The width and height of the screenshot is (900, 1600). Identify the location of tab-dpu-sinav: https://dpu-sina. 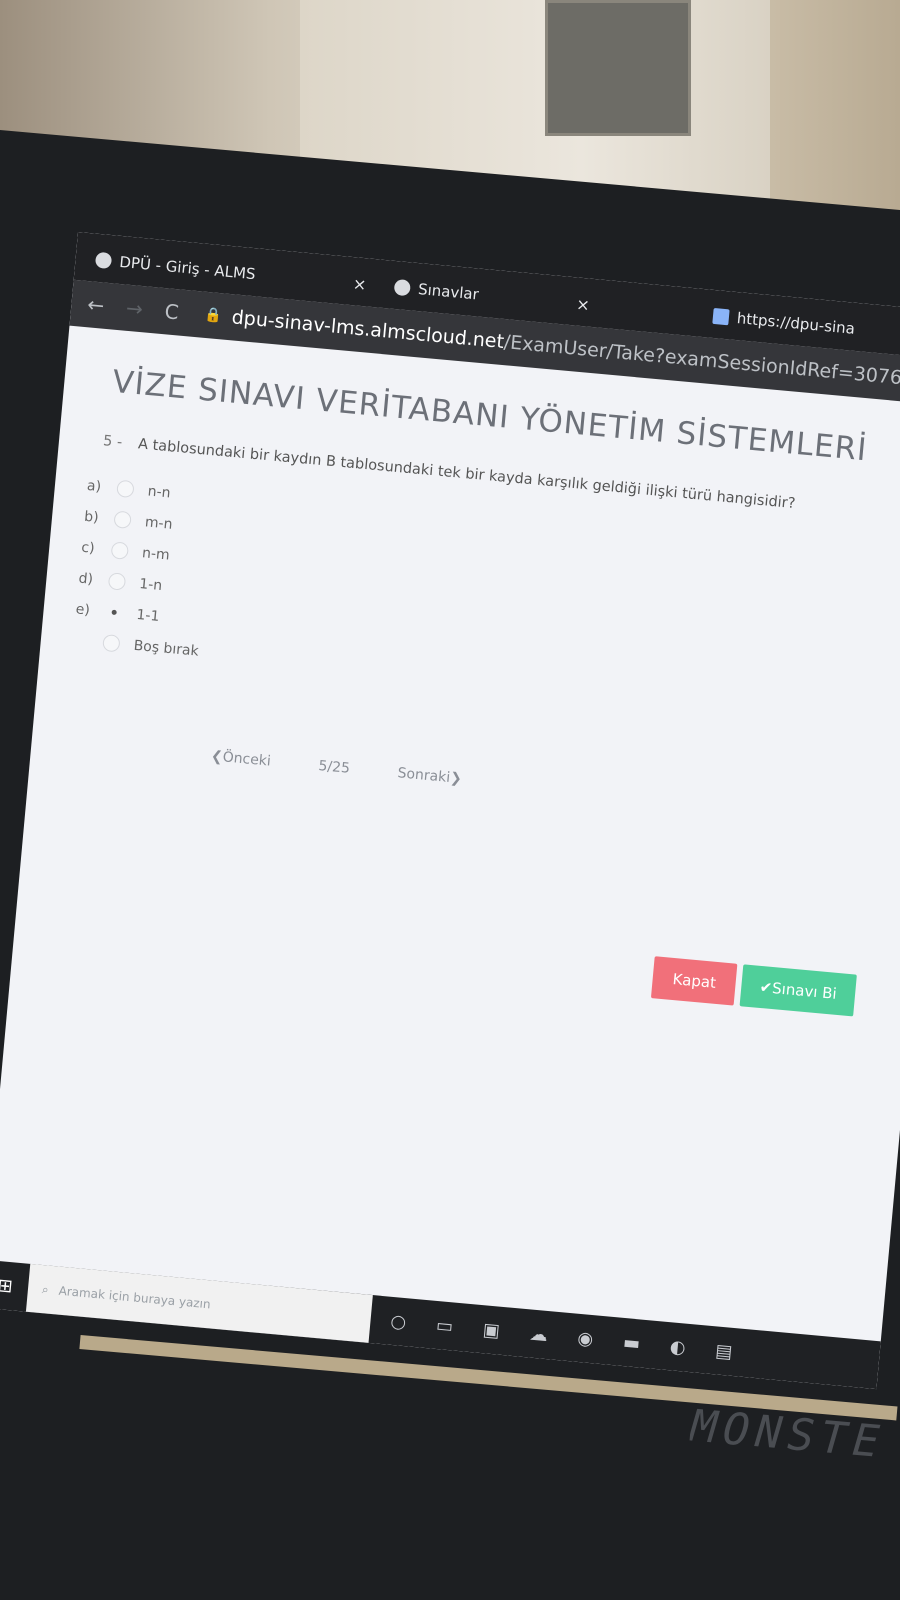
(784, 322).